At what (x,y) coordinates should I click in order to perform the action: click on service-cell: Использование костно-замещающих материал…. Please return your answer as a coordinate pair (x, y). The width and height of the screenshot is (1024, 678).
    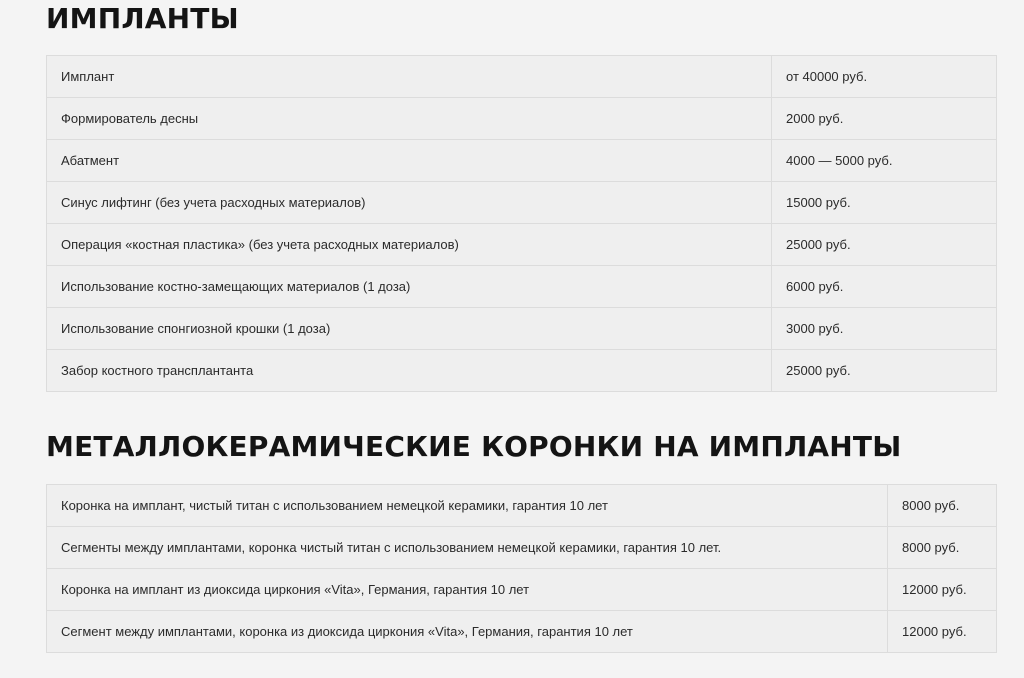
    Looking at the image, I should click on (409, 286).